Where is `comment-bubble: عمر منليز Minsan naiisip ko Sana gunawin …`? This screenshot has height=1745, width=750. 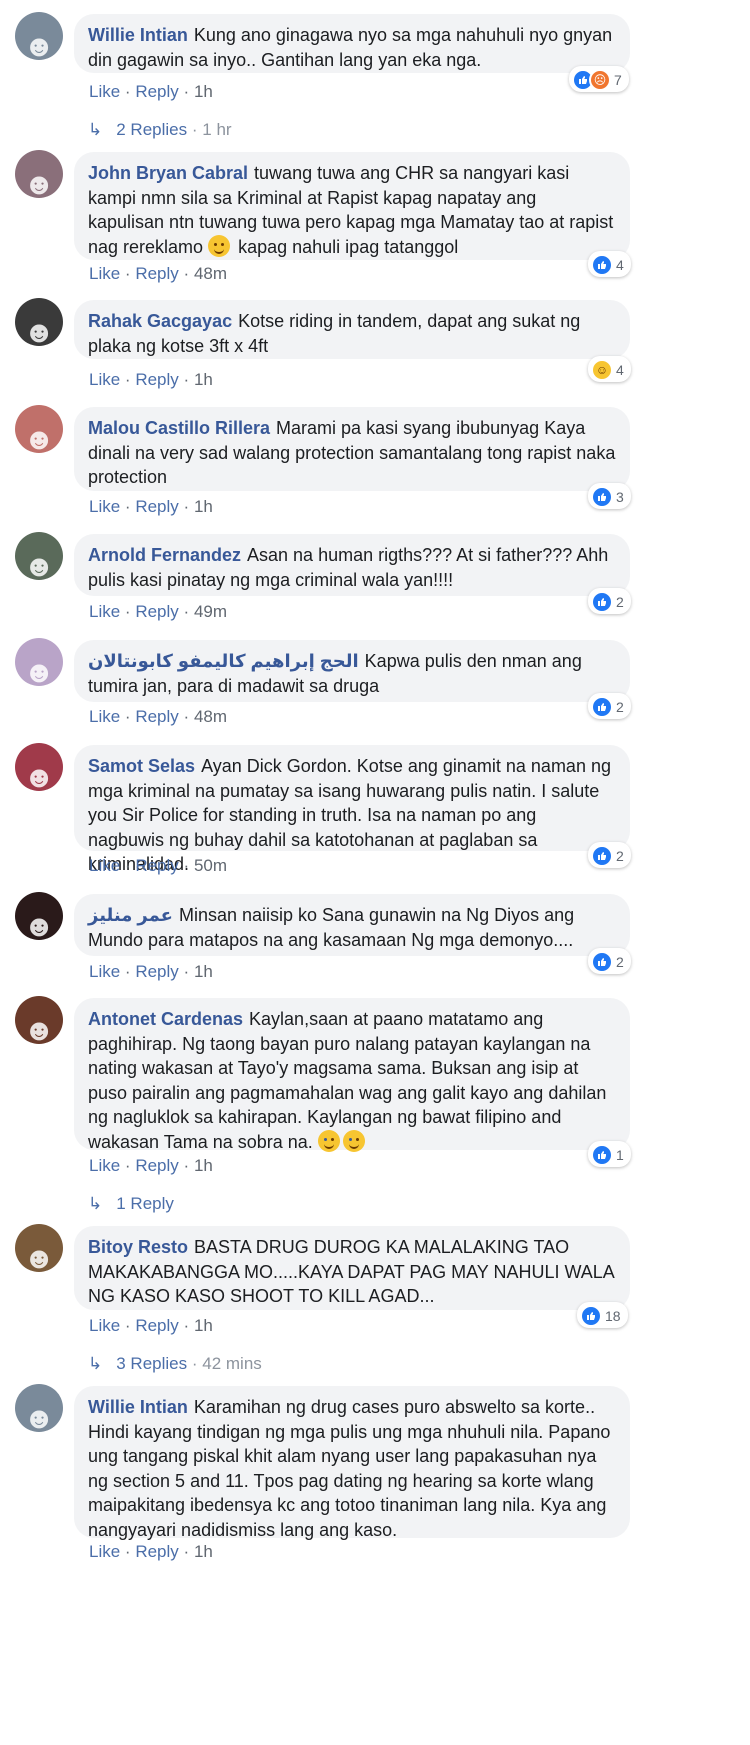 comment-bubble: عمر منليز Minsan naiisip ko Sana gunawin … is located at coordinates (352, 925).